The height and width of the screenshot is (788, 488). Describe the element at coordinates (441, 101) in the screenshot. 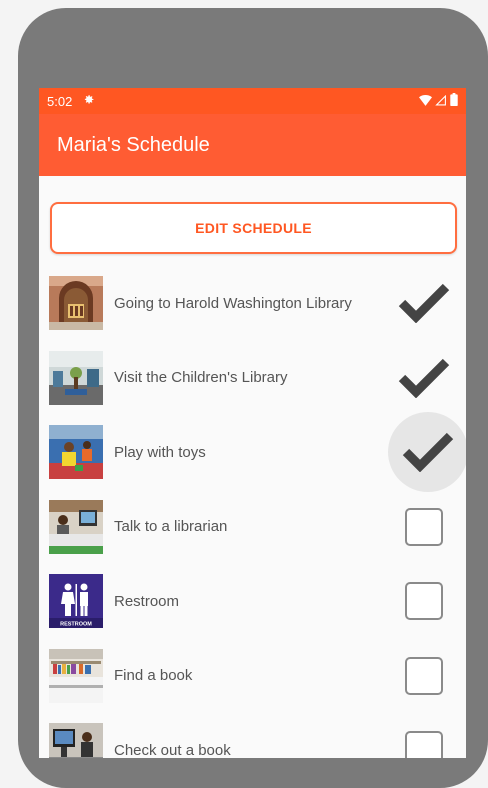

I see `signal-icon` at that location.